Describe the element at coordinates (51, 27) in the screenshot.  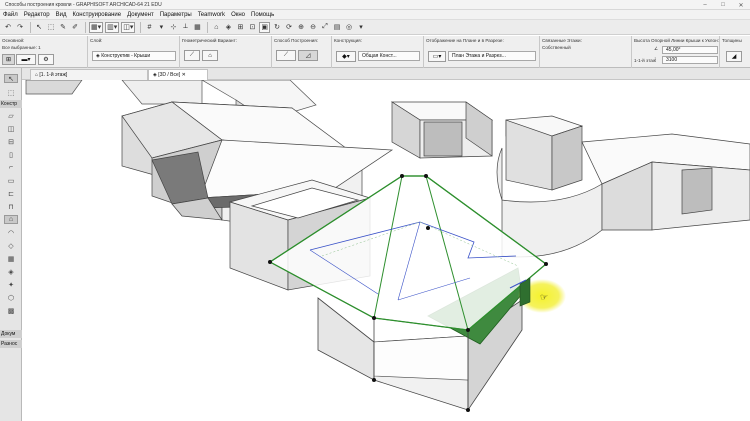
I see `marquee-icon: ⬚` at that location.